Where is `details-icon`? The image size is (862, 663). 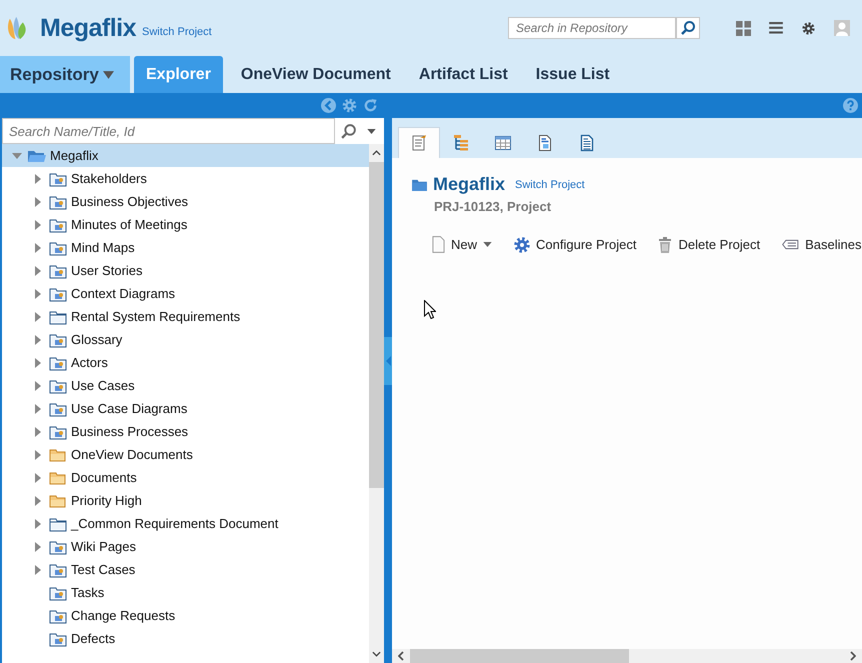 details-icon is located at coordinates (419, 143).